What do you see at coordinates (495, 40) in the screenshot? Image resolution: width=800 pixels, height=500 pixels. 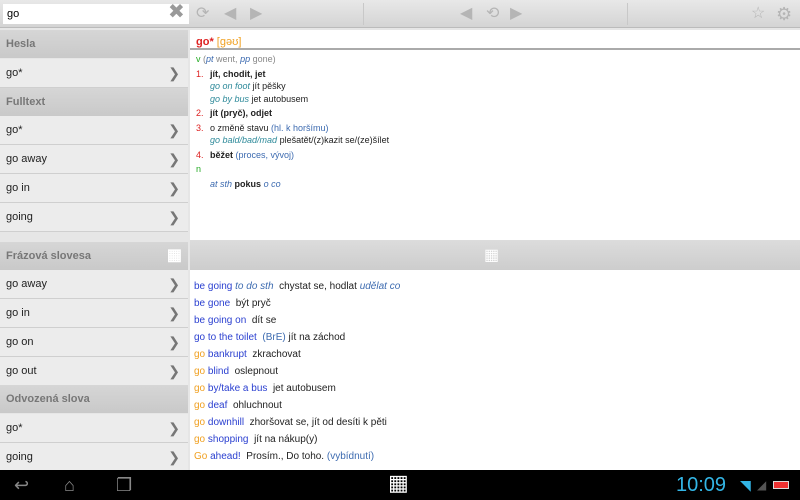 I see `entry-header: go* [gəʊ]` at bounding box center [495, 40].